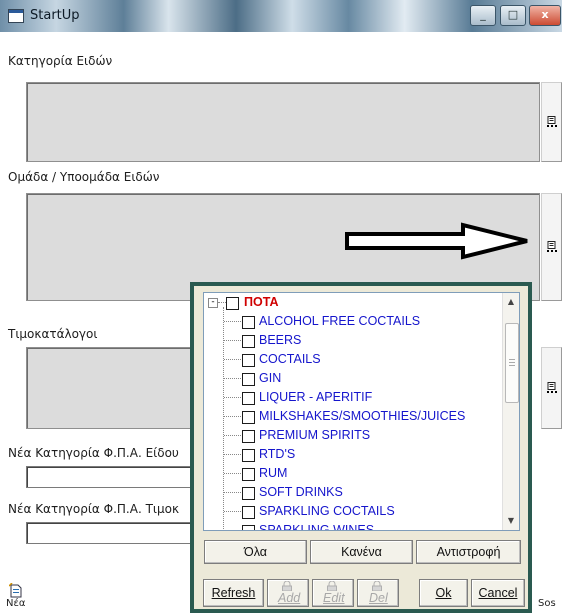 The height and width of the screenshot is (613, 562). I want to click on tree-item: BEERS, so click(354, 340).